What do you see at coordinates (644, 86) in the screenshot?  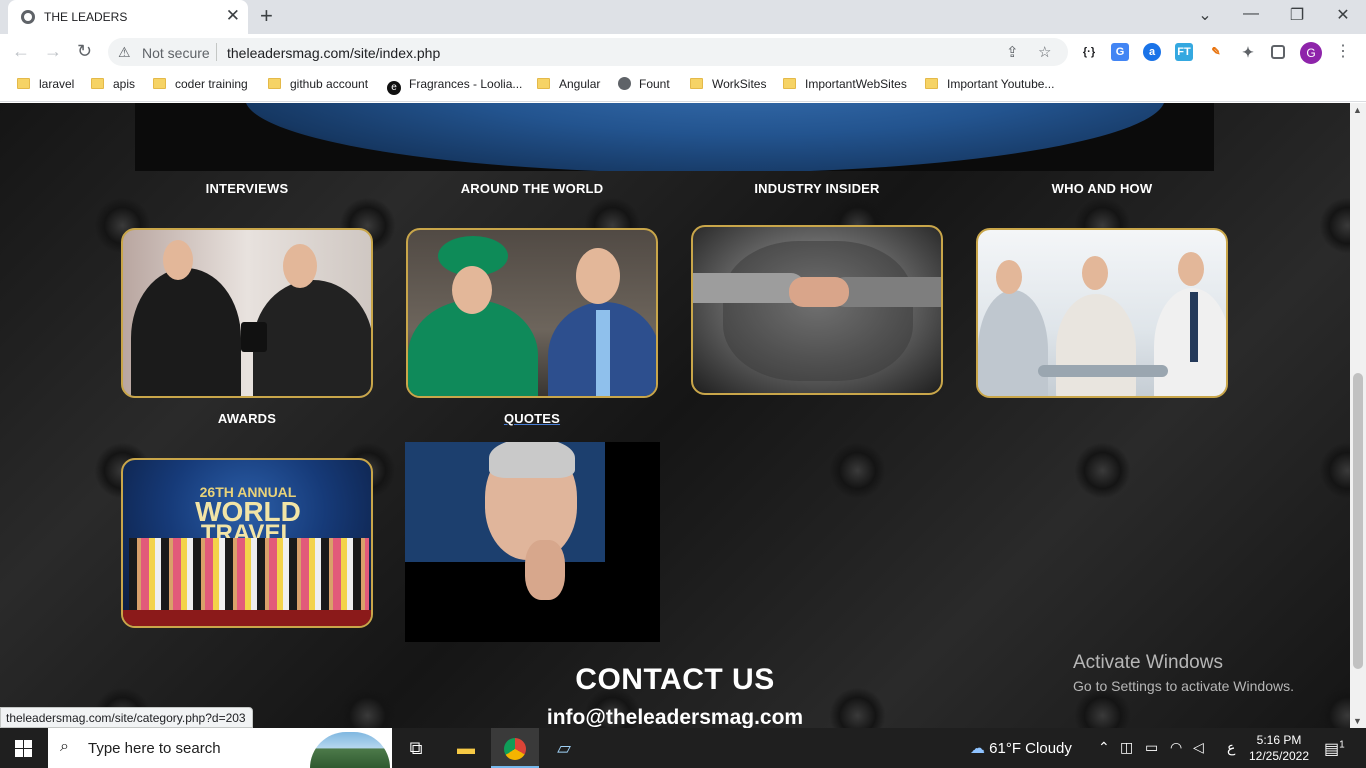 I see `bookmark-fount: Fount` at bounding box center [644, 86].